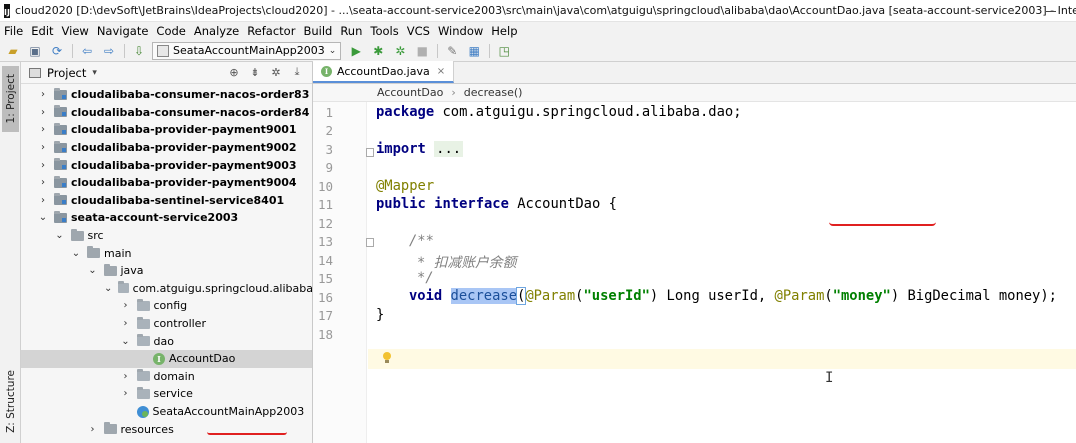  I want to click on close-icon: ×, so click(441, 71).